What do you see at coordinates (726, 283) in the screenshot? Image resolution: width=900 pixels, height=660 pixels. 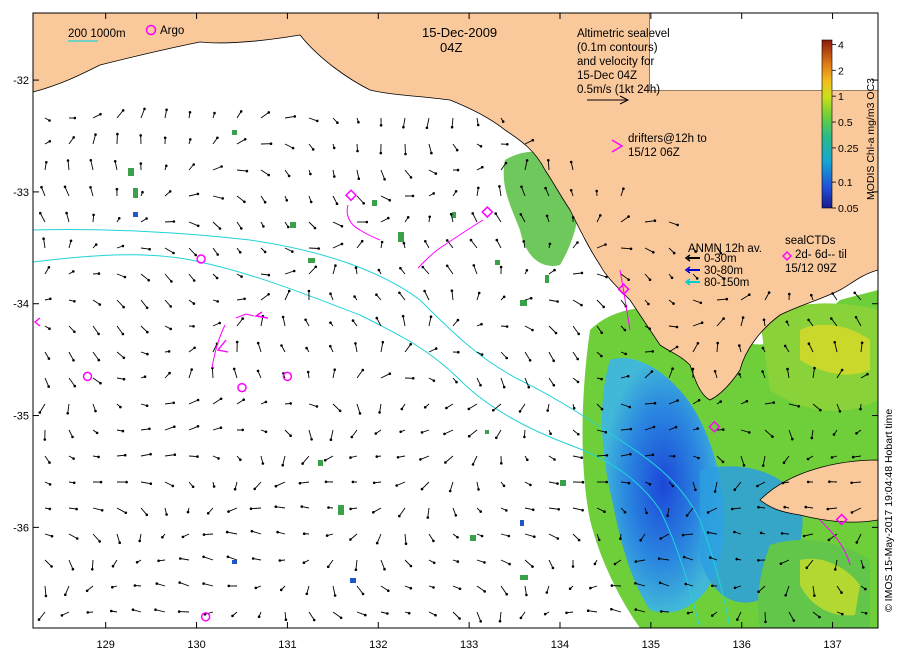 I see `anmn-legend-label: 80-150m` at bounding box center [726, 283].